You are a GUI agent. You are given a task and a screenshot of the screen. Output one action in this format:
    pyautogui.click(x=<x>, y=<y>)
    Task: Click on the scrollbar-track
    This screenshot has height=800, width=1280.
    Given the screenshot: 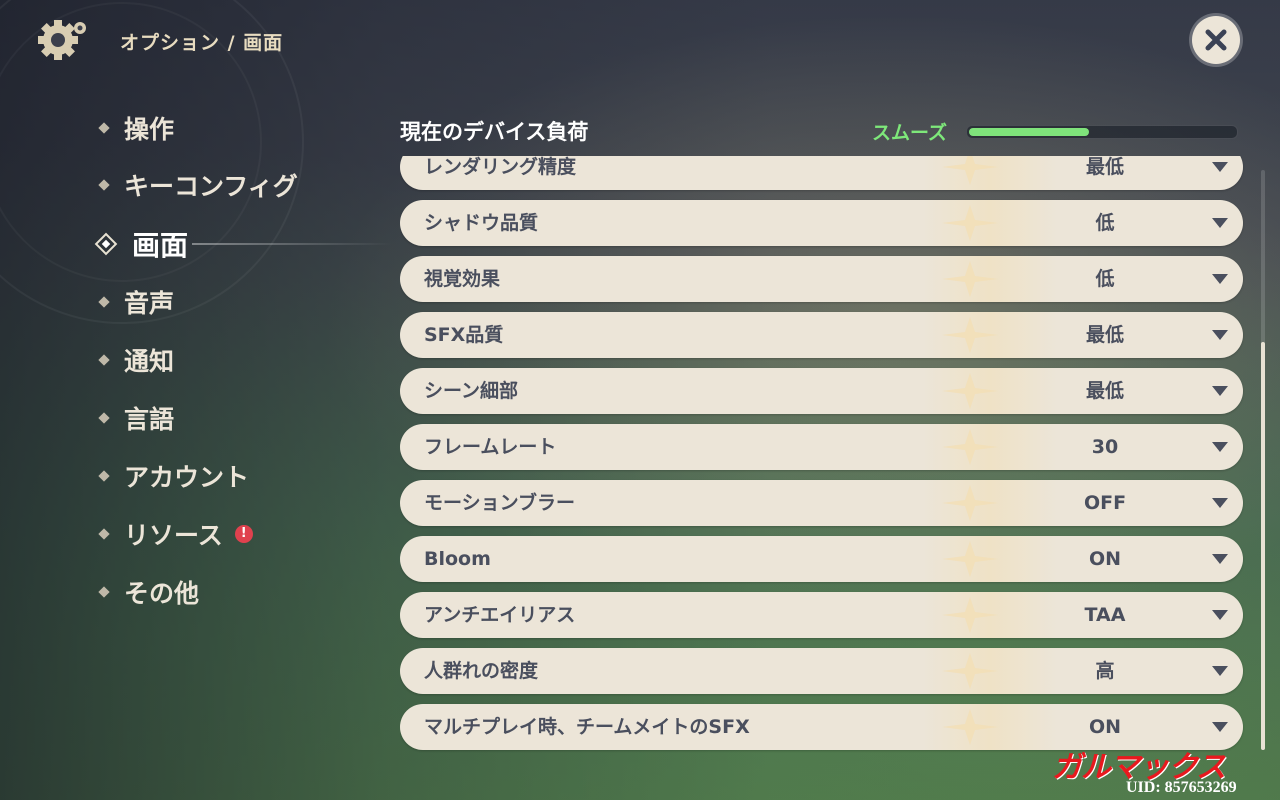 What is the action you would take?
    pyautogui.click(x=1263, y=460)
    